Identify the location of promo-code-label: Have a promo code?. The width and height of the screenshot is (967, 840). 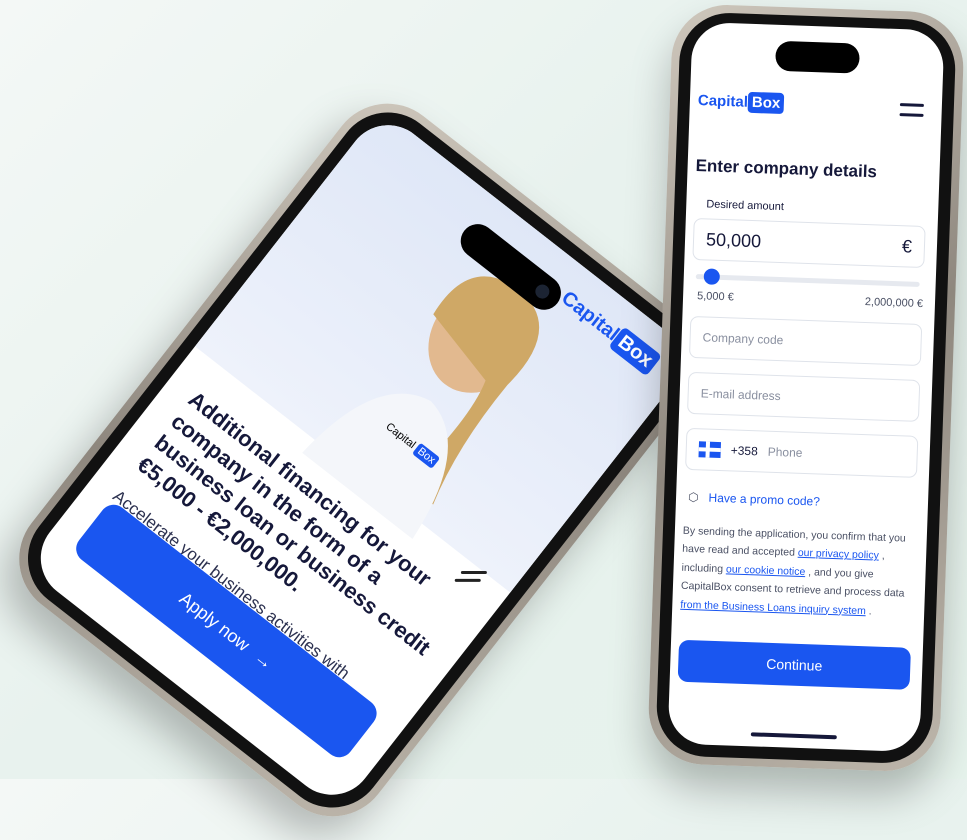
(764, 499).